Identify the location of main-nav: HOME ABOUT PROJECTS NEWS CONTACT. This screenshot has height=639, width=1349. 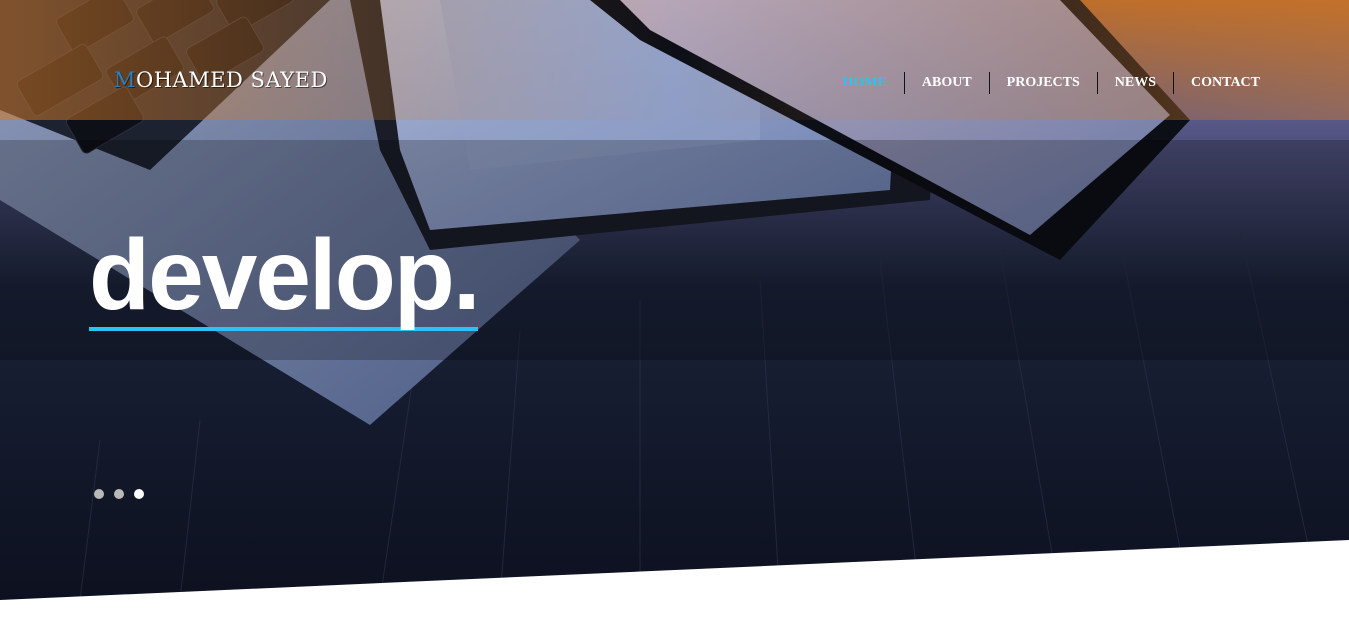
(1051, 83).